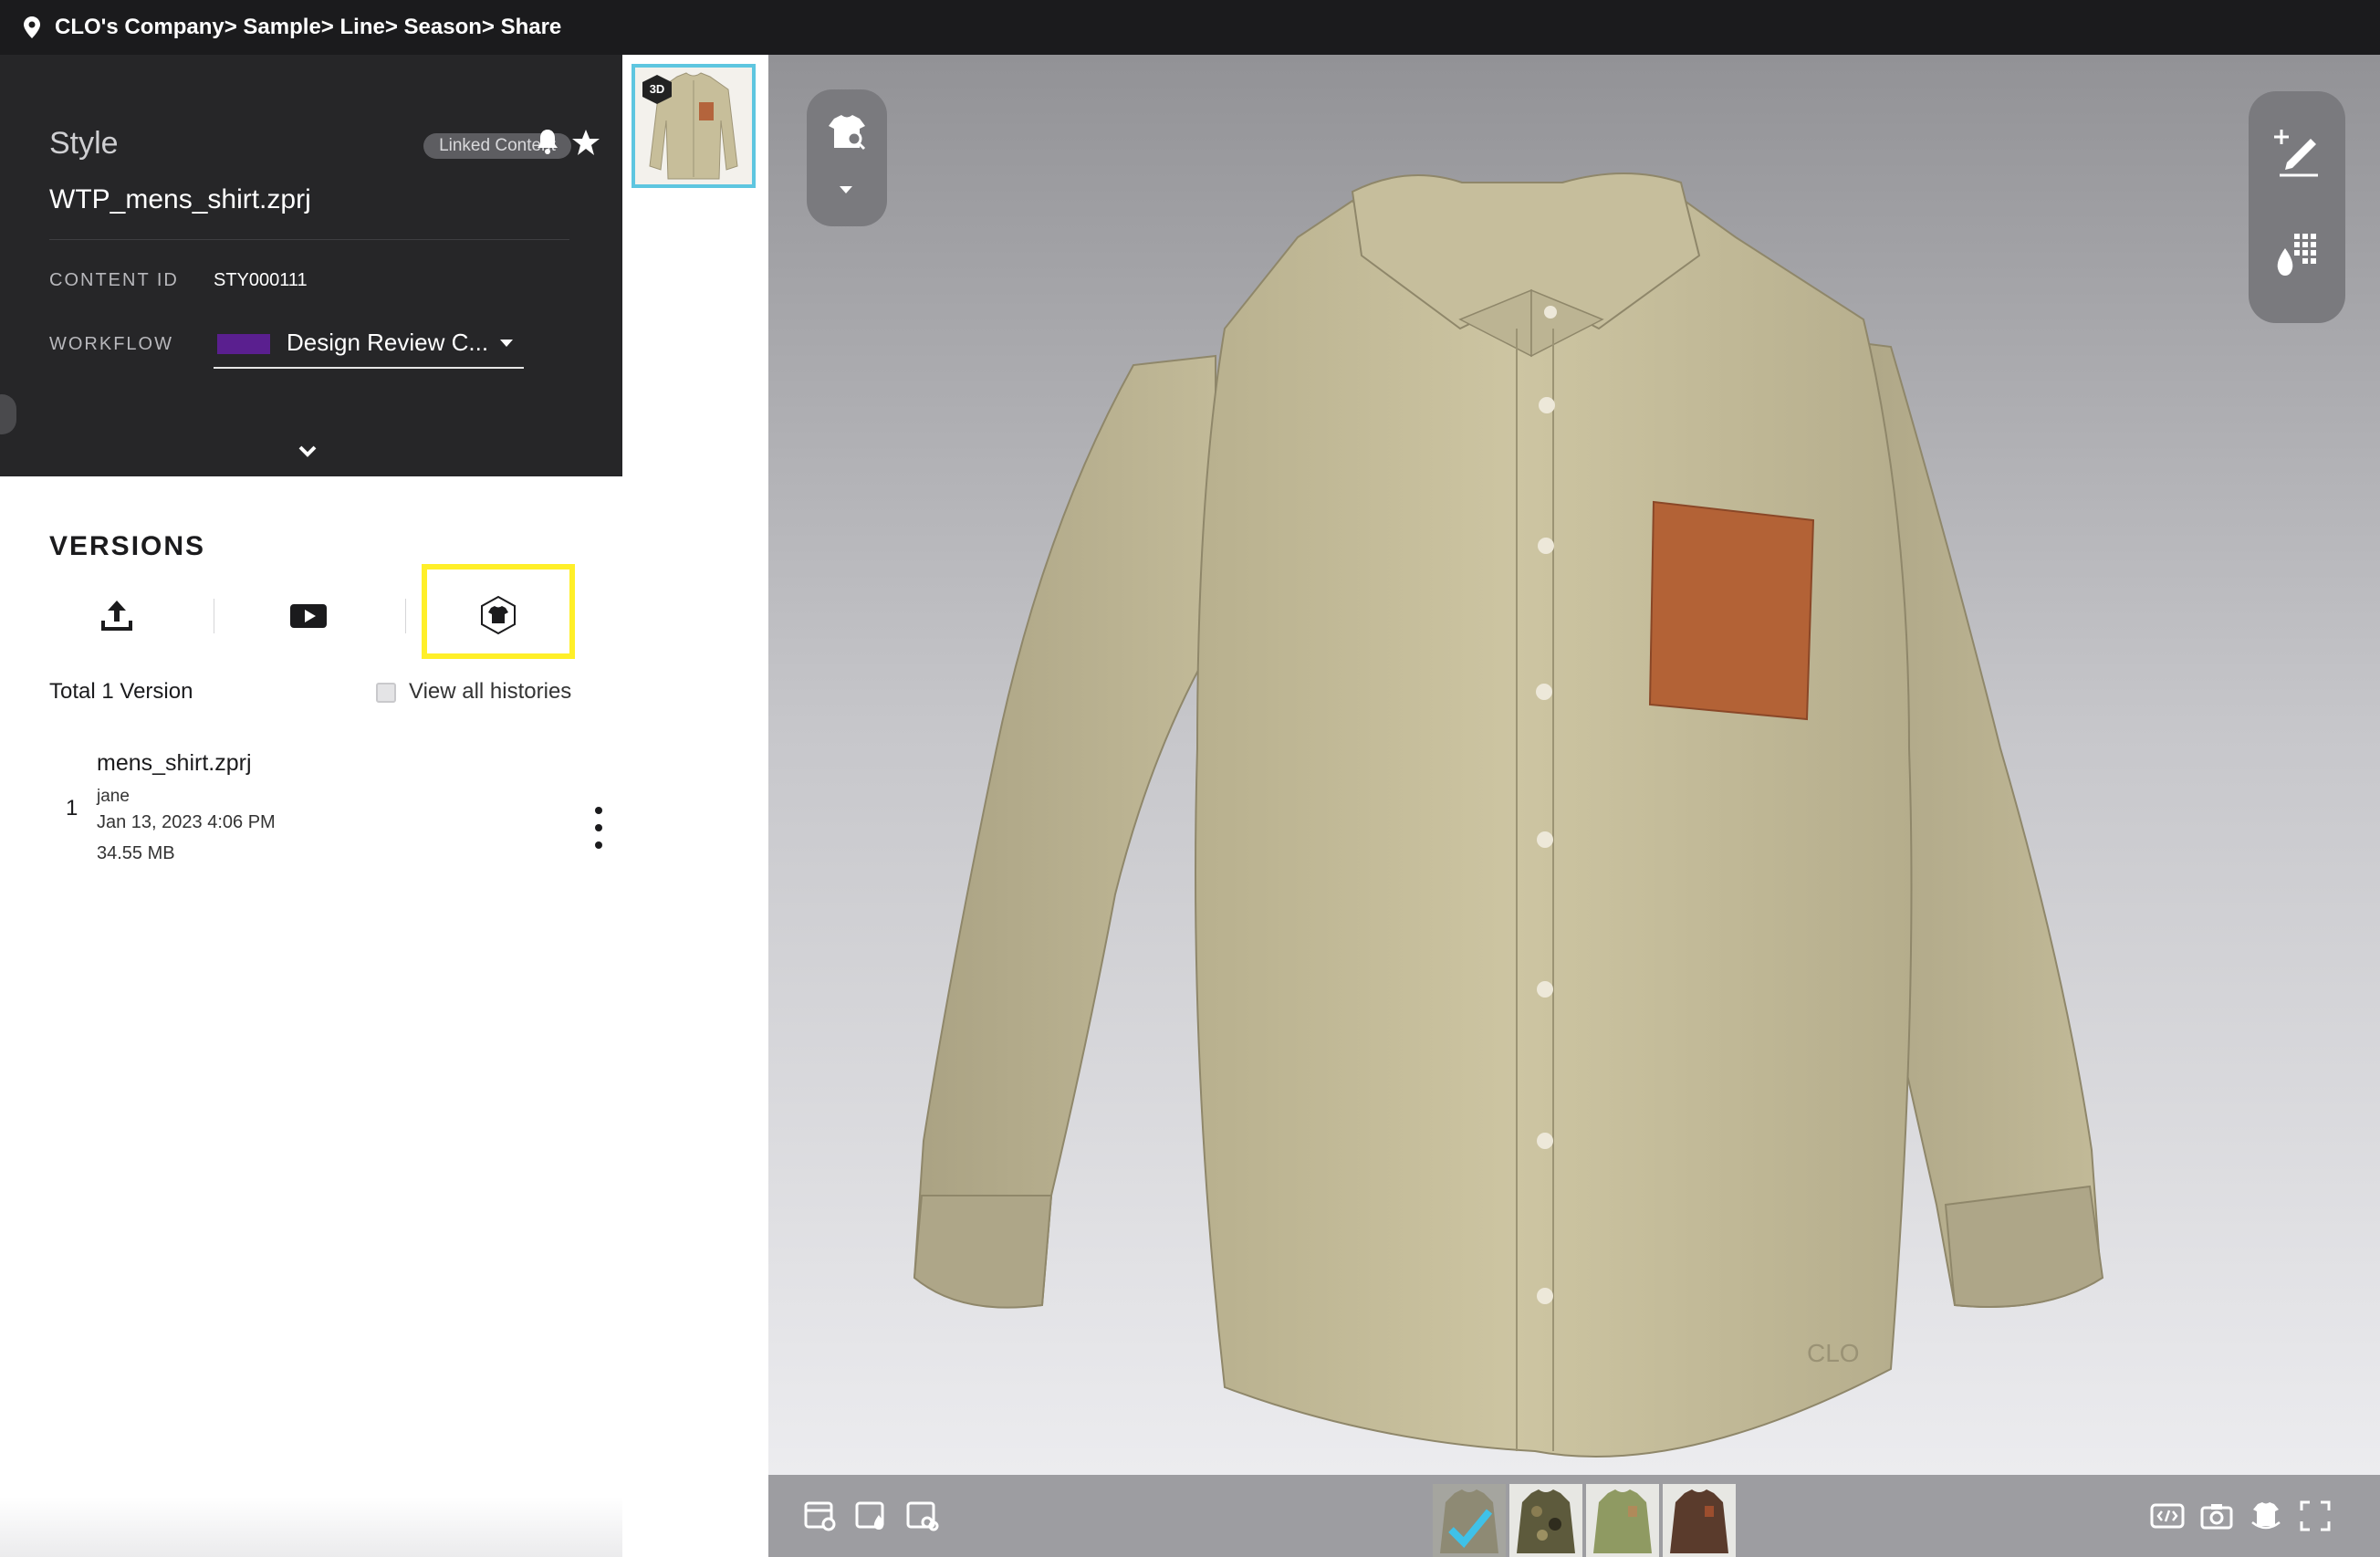 This screenshot has height=1557, width=2380. I want to click on versions-heading: VERSIONS, so click(127, 546).